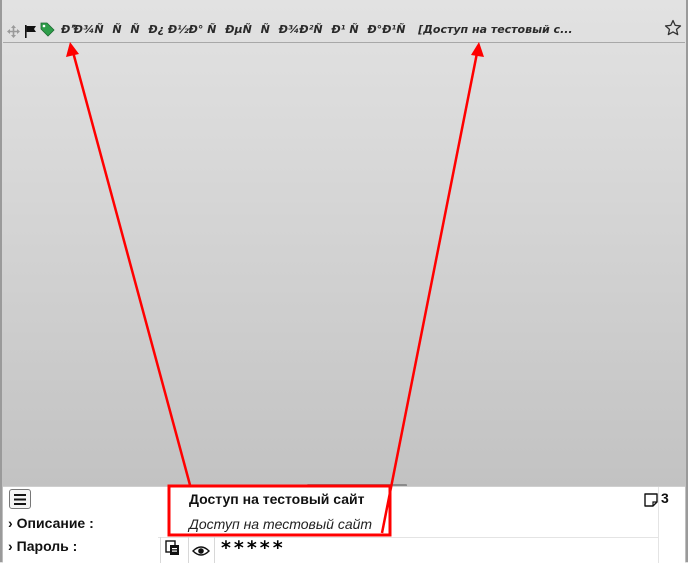 The image size is (688, 563). I want to click on arrow-line-left, so click(131, 268).